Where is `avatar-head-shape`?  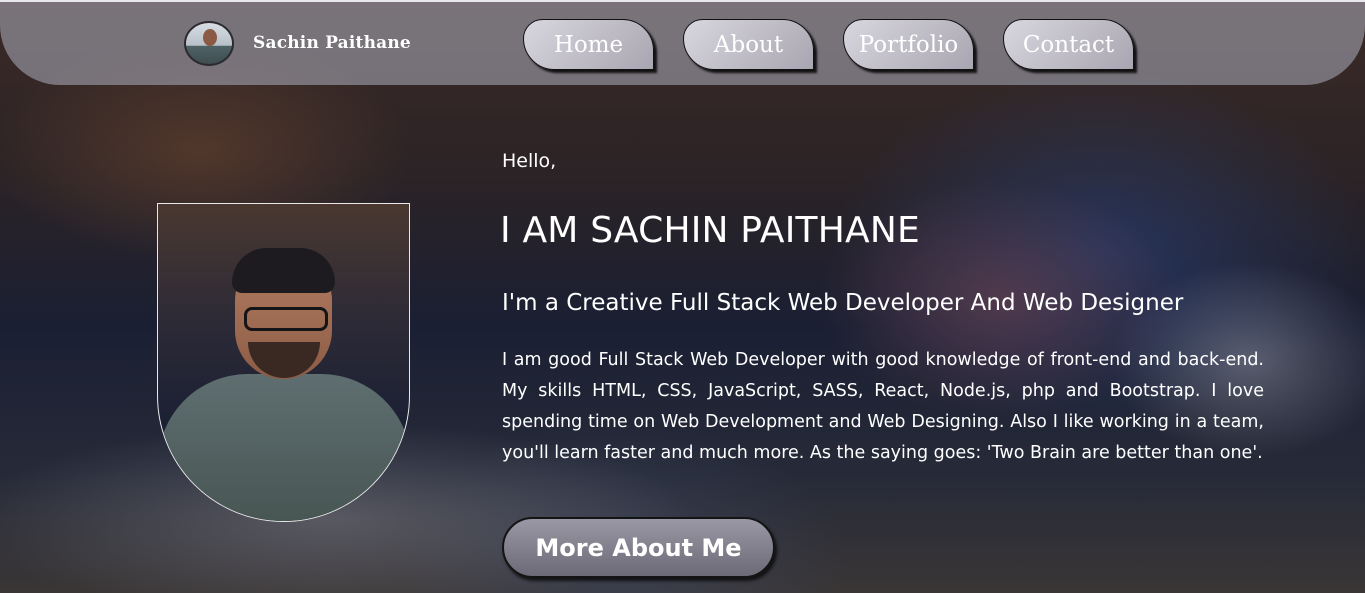
avatar-head-shape is located at coordinates (210, 37).